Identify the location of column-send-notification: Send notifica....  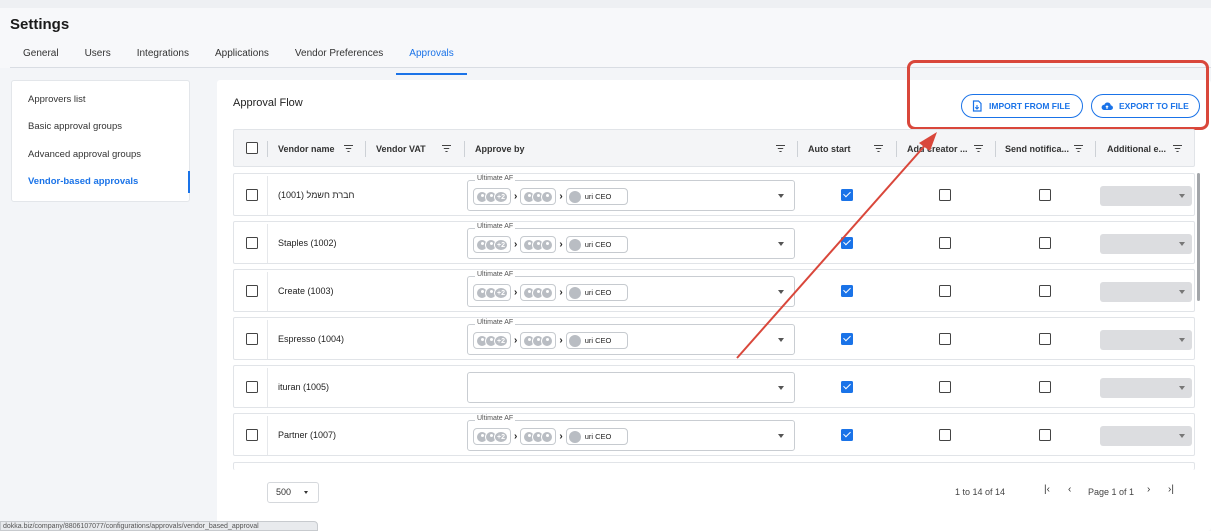
(1037, 149).